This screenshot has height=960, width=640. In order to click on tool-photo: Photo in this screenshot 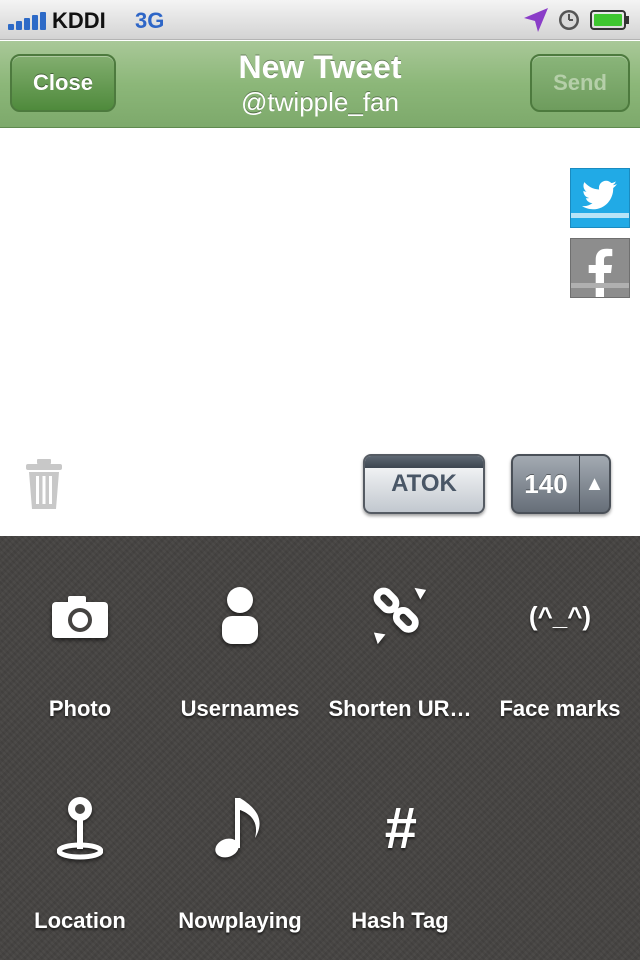, I will do `click(80, 631)`.